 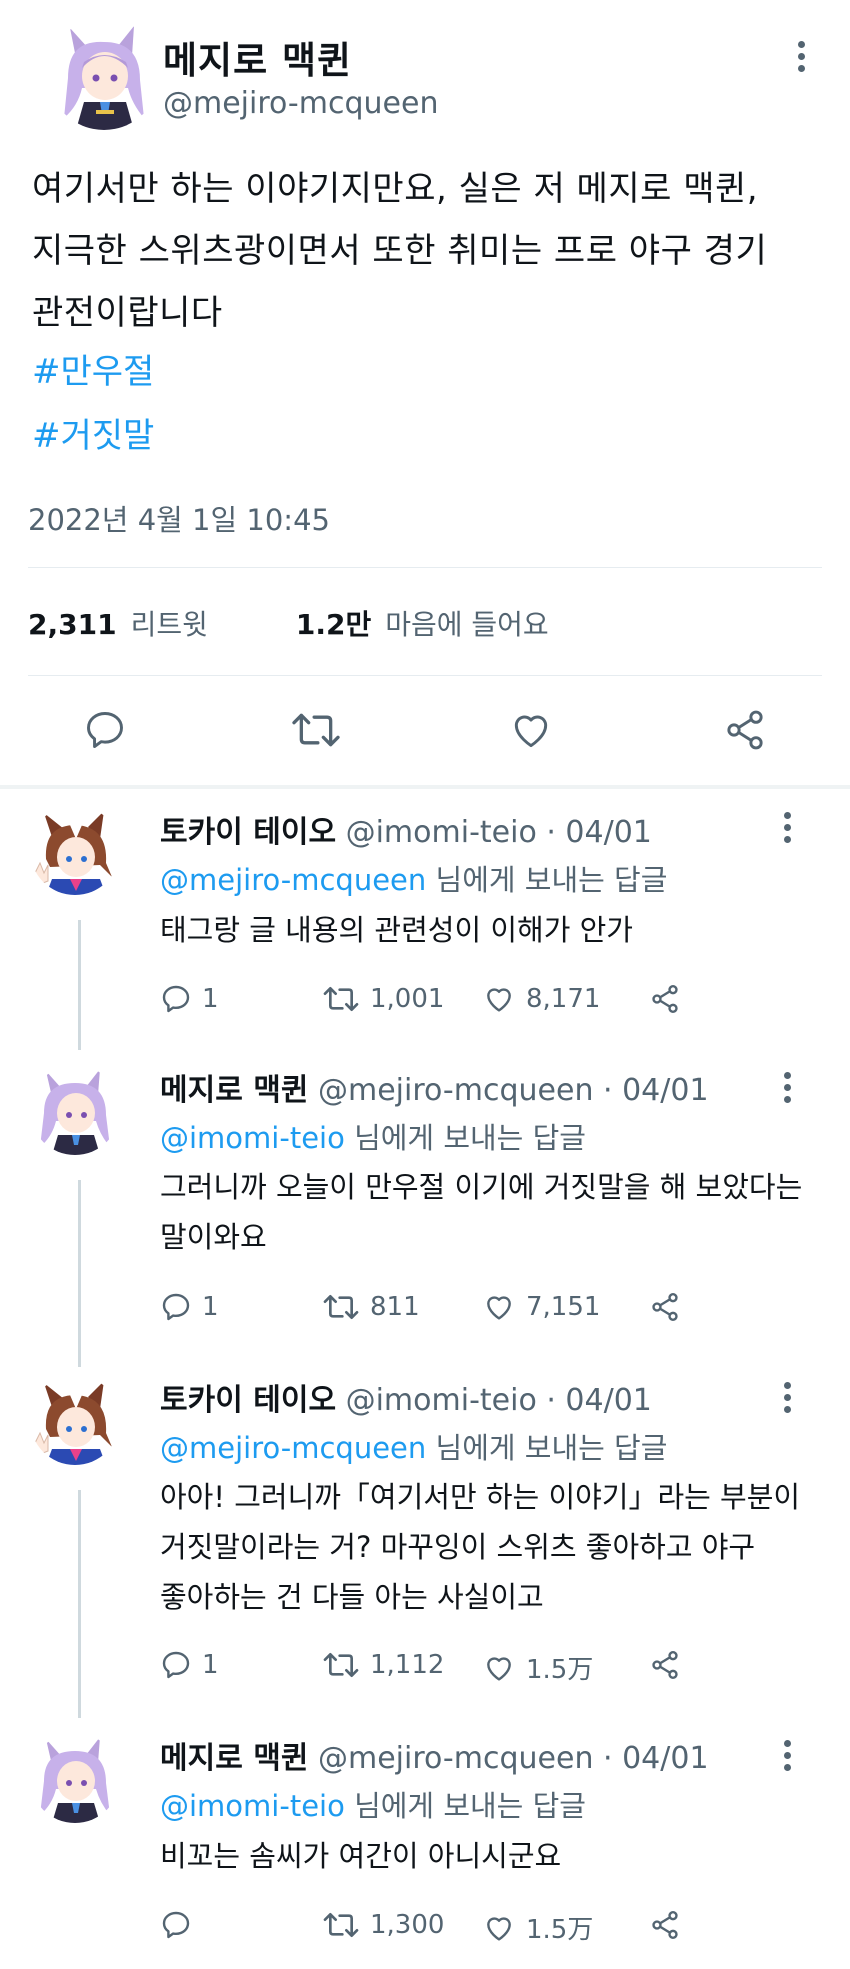 What do you see at coordinates (213, 1237) in the screenshot?
I see `reply-text-line: 말이와요` at bounding box center [213, 1237].